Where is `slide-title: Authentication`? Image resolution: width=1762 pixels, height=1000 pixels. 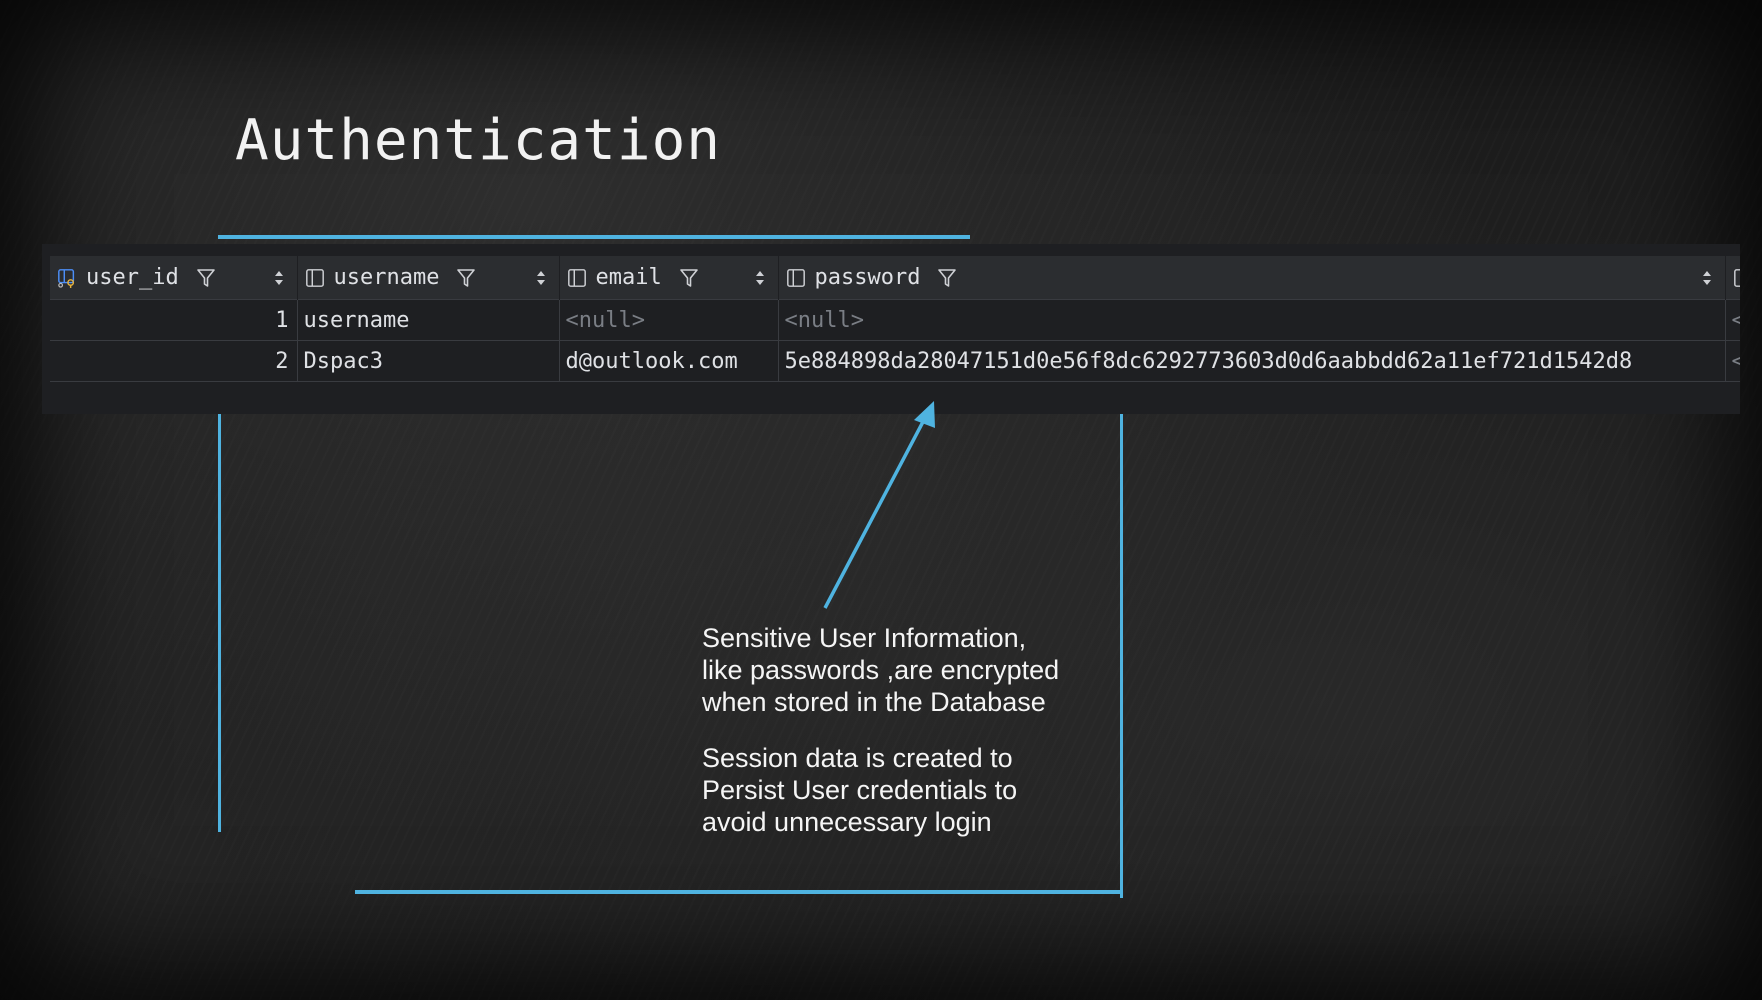 slide-title: Authentication is located at coordinates (478, 140).